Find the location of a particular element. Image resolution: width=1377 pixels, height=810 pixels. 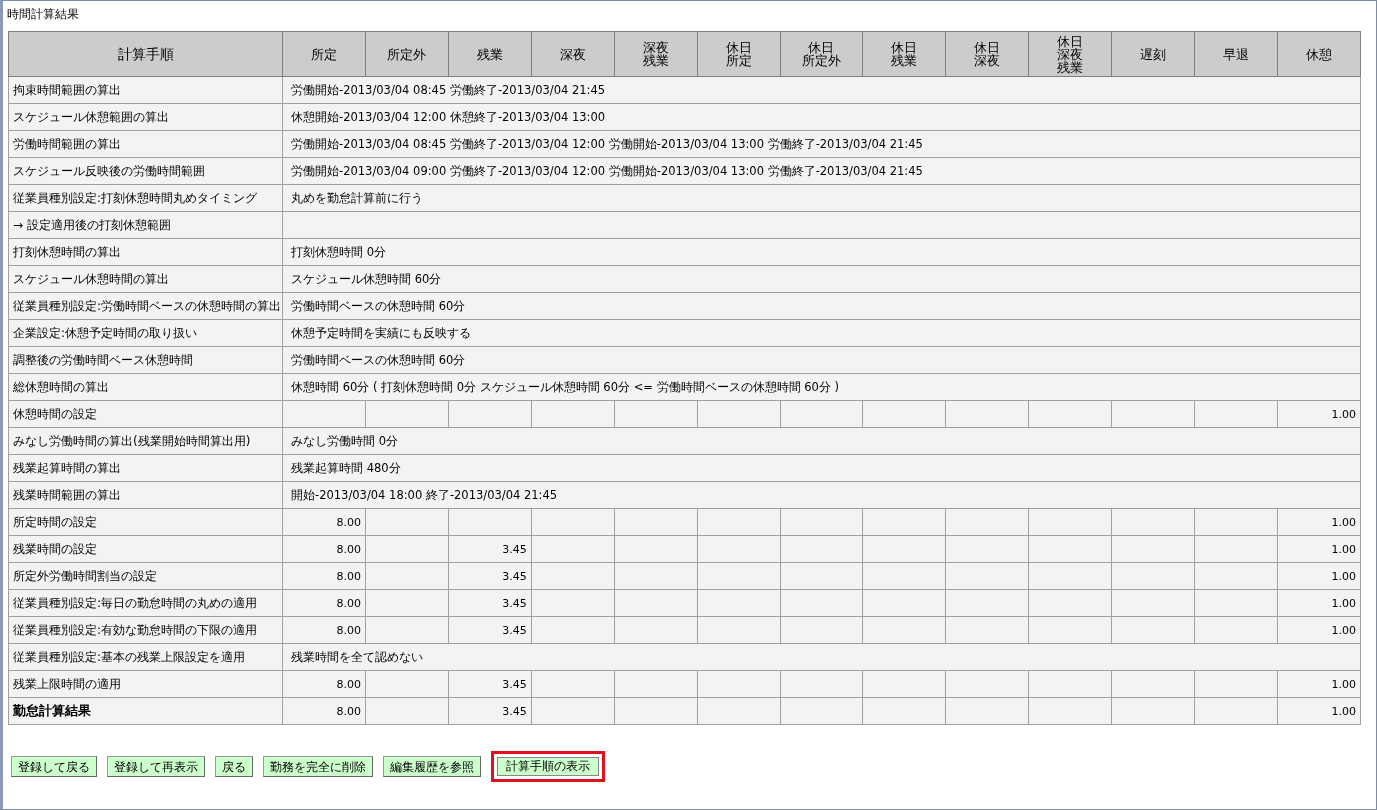

step-cell: 所定外労働時間割当の設定 is located at coordinates (145, 576).